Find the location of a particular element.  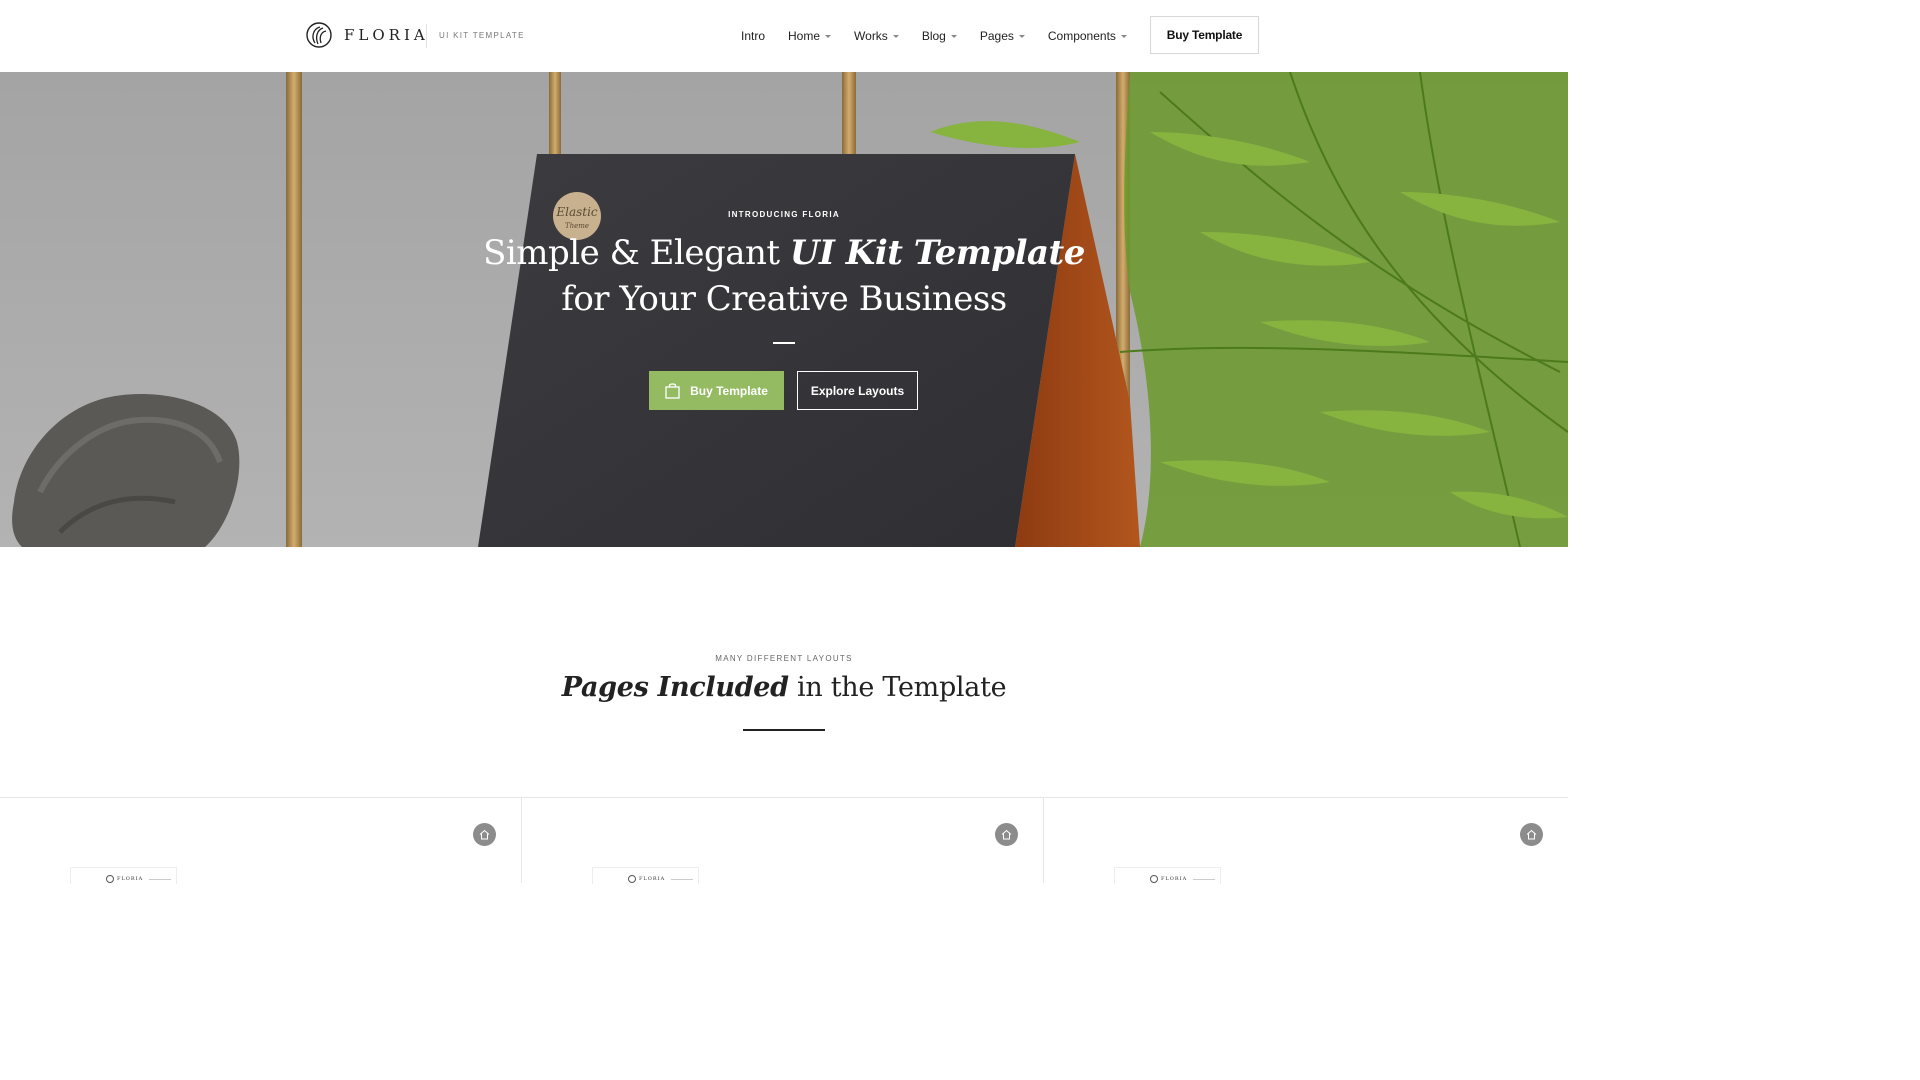

nav-item-intro: Intro is located at coordinates (753, 36).